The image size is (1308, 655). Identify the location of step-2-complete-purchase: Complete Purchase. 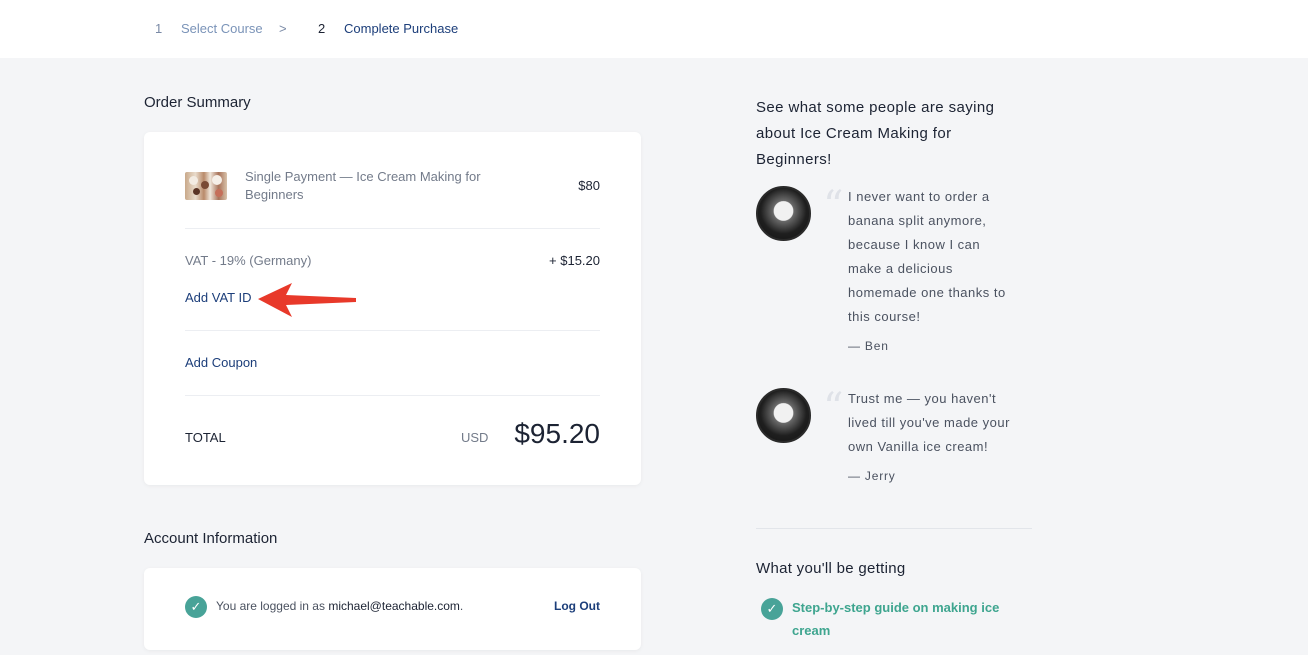
(401, 28).